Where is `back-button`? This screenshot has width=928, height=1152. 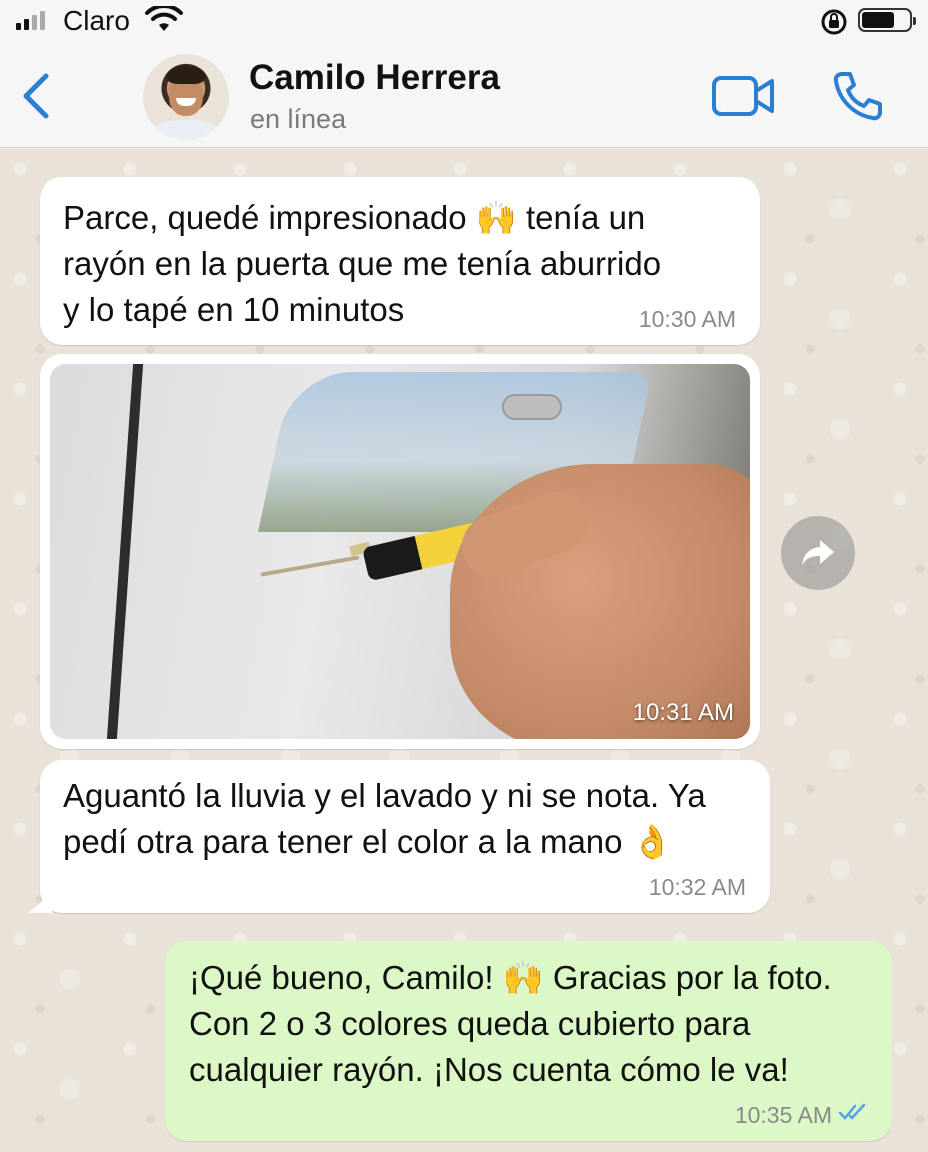 back-button is located at coordinates (36, 96).